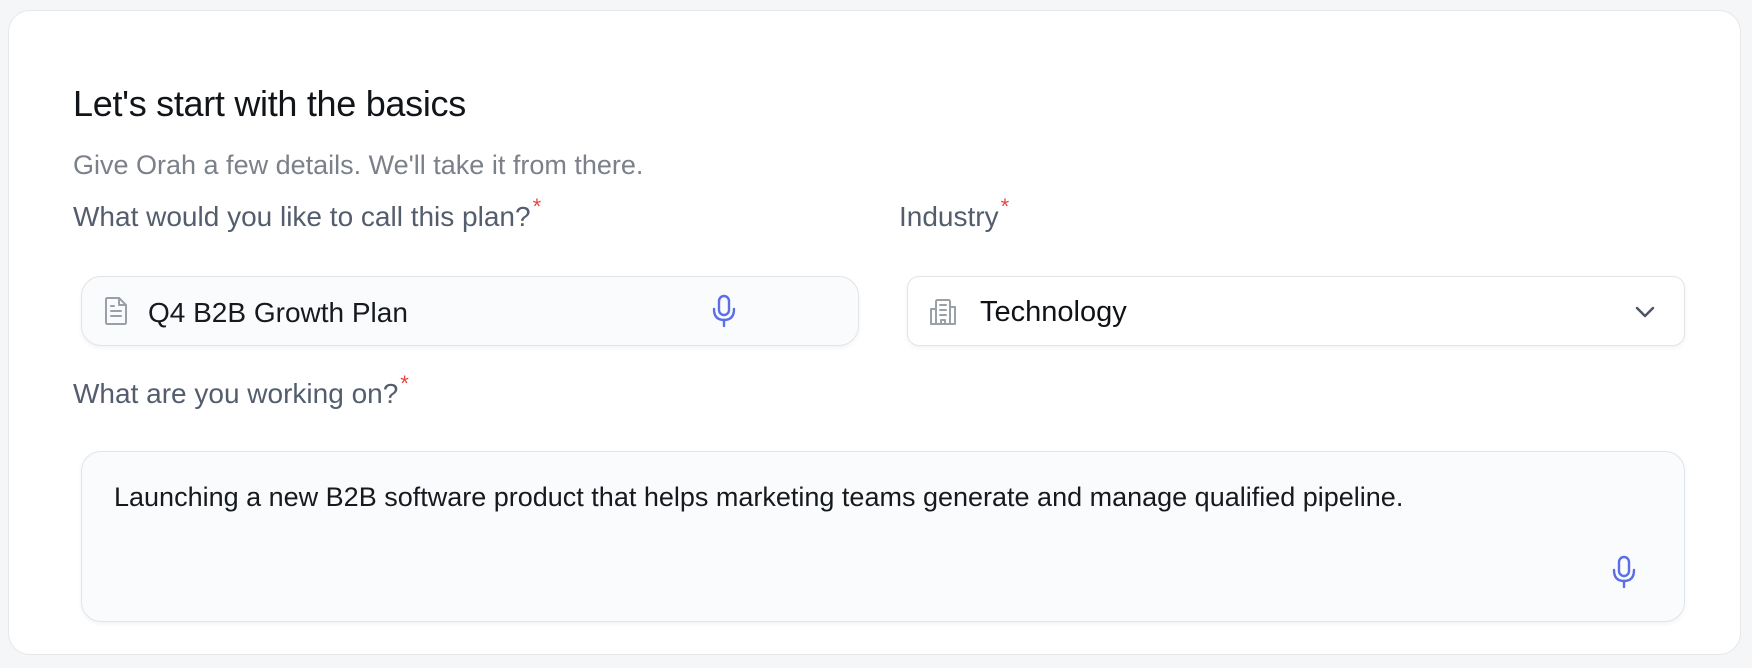 The height and width of the screenshot is (668, 1752). Describe the element at coordinates (1645, 312) in the screenshot. I see `chevron-down-icon` at that location.